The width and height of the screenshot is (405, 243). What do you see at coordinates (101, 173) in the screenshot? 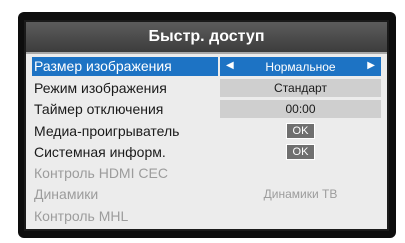
I see `menu-item-label: Контроль HDMI CEC` at bounding box center [101, 173].